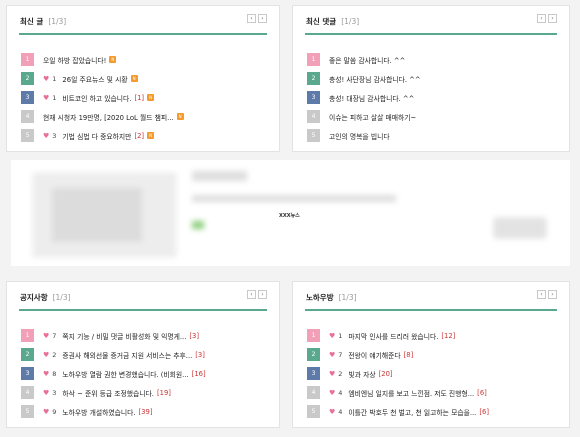 The image size is (580, 437). Describe the element at coordinates (359, 136) in the screenshot. I see `item-title-link: 고인의 명복을 빕니다` at that location.